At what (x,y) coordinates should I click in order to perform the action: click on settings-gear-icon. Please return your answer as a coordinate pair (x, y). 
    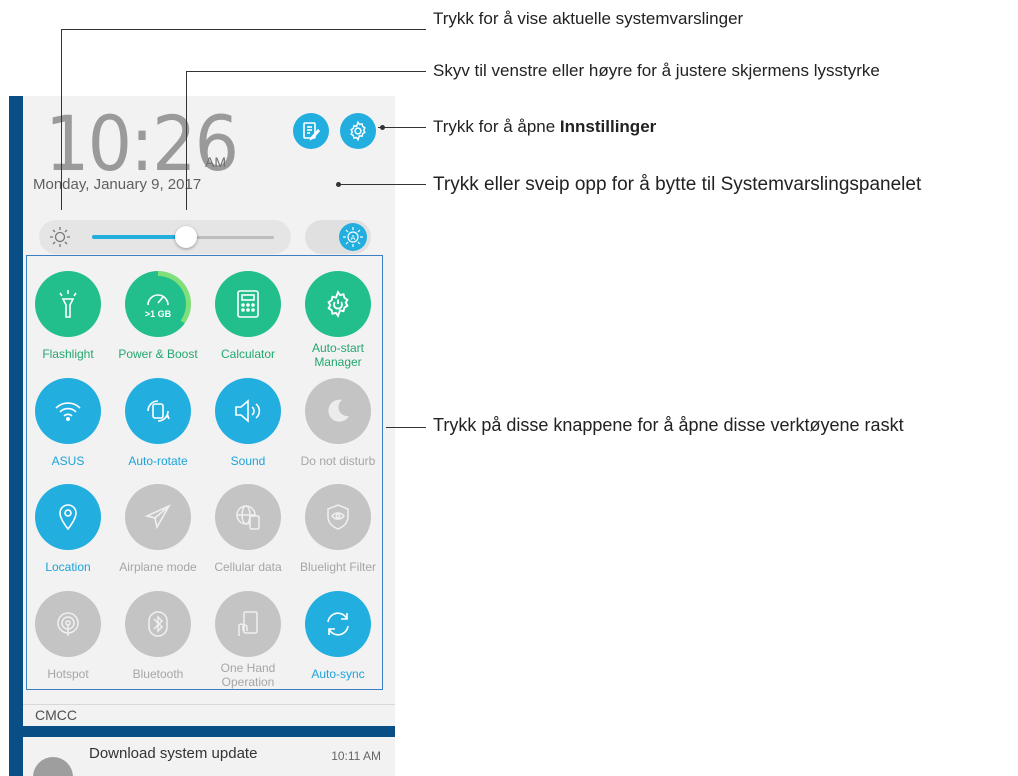
    Looking at the image, I should click on (358, 131).